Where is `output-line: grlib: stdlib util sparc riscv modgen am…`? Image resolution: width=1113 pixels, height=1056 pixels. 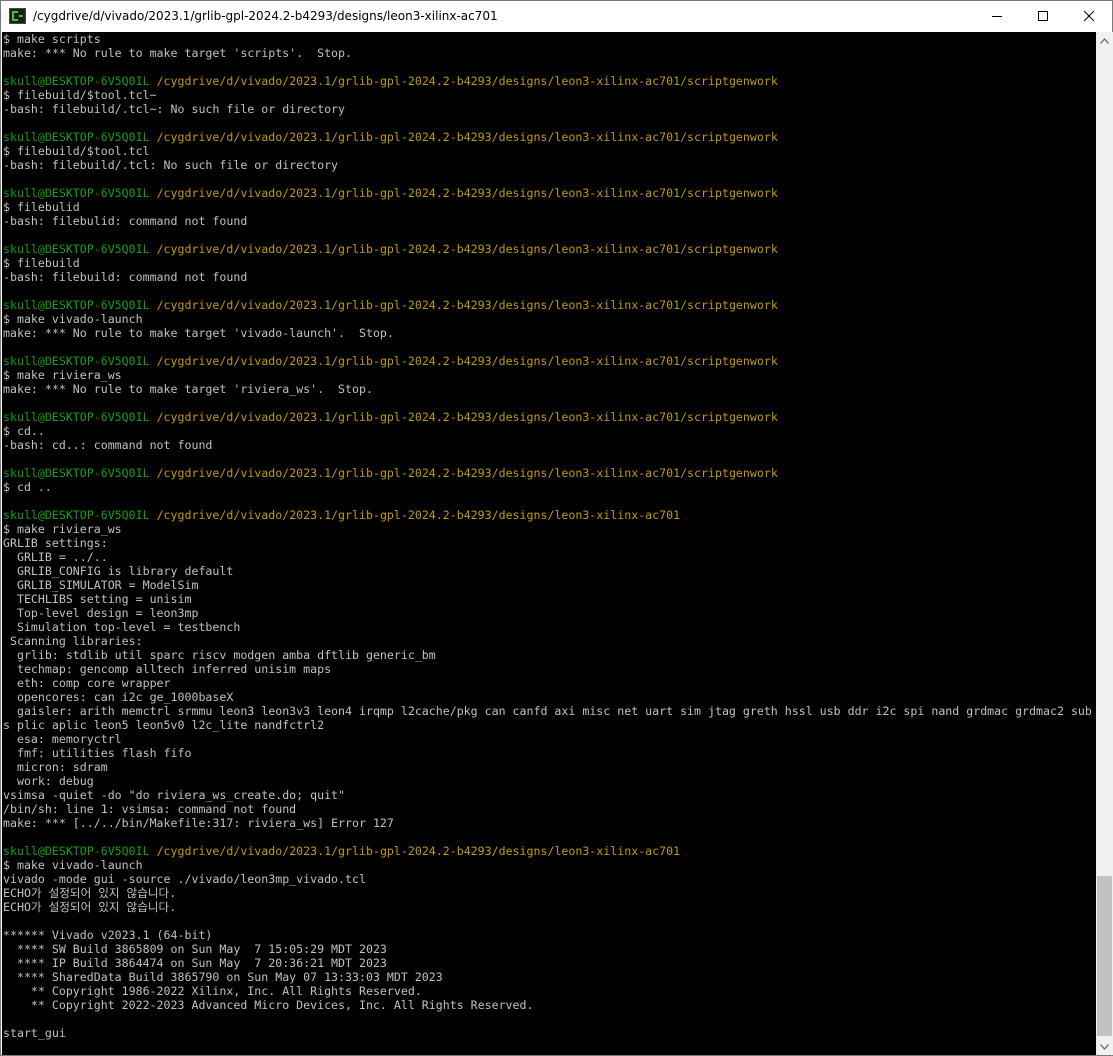 output-line: grlib: stdlib util sparc riscv modgen am… is located at coordinates (219, 655).